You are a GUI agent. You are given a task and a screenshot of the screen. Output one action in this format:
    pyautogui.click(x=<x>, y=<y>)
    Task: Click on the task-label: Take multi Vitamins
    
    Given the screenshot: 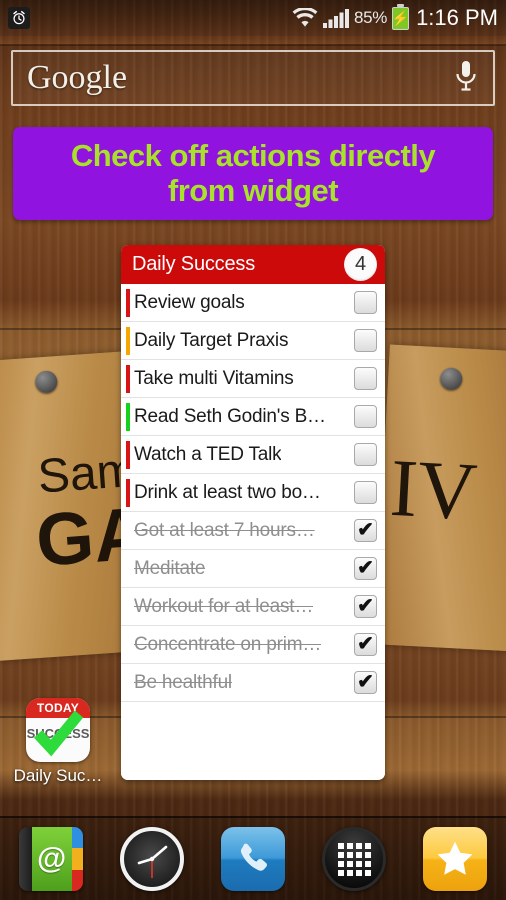 What is the action you would take?
    pyautogui.click(x=214, y=378)
    